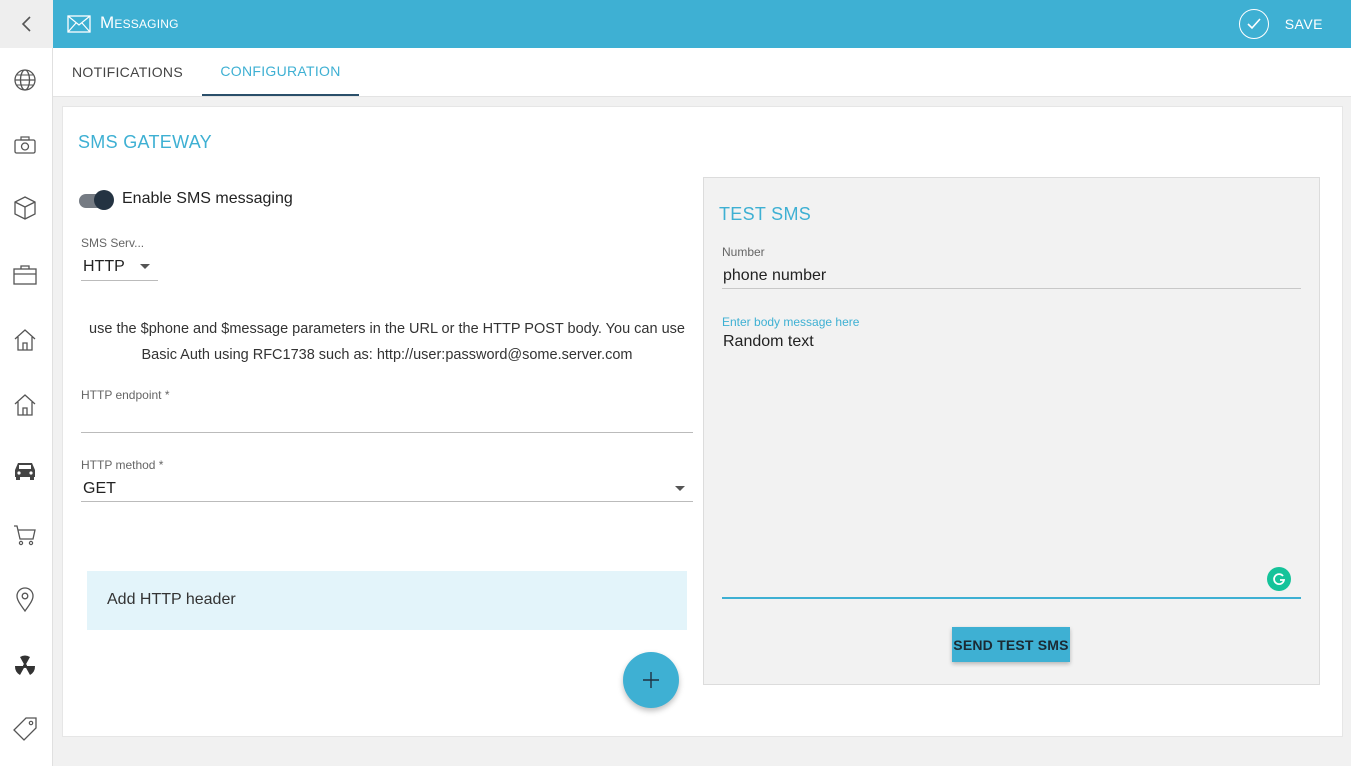  I want to click on chevron-left-icon, so click(26, 24).